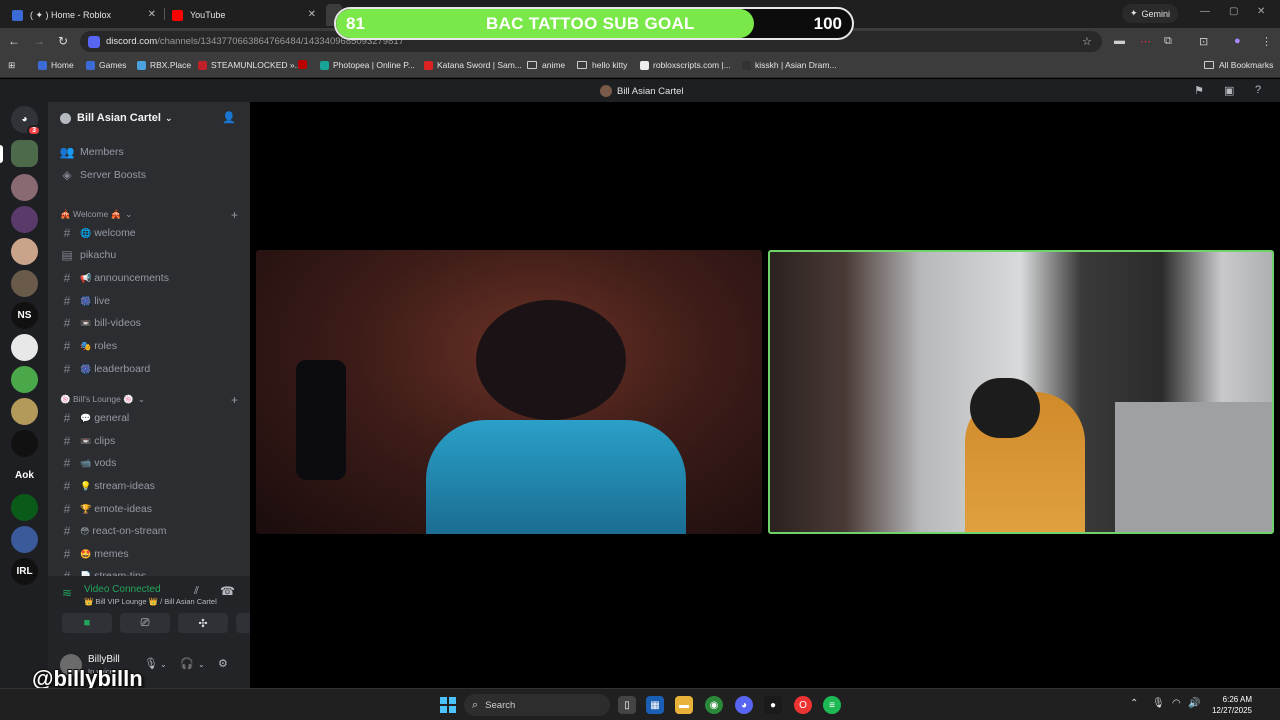 This screenshot has height=720, width=1280. Describe the element at coordinates (151, 663) in the screenshot. I see `microphone-icon: 🎙` at that location.